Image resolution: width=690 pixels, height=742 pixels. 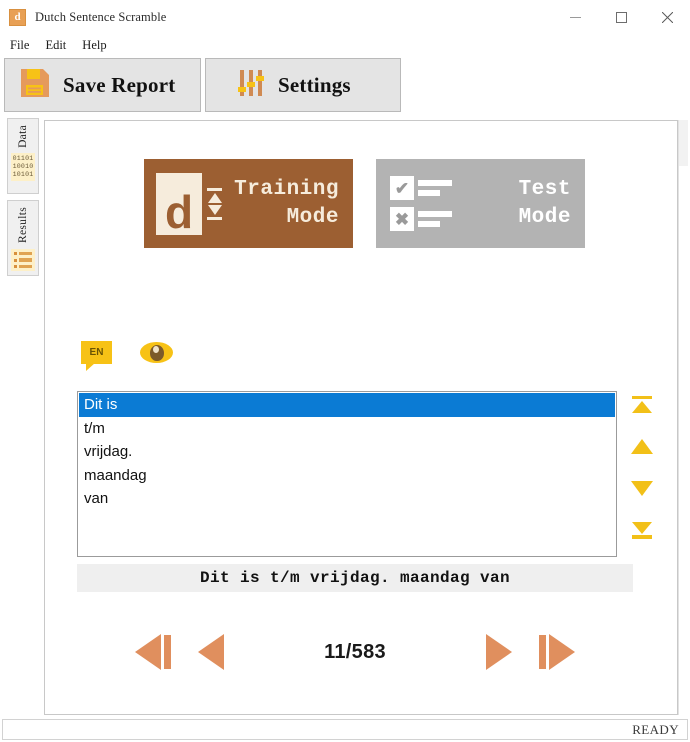 What do you see at coordinates (347, 452) in the screenshot?
I see `list-item: vrijdag.` at bounding box center [347, 452].